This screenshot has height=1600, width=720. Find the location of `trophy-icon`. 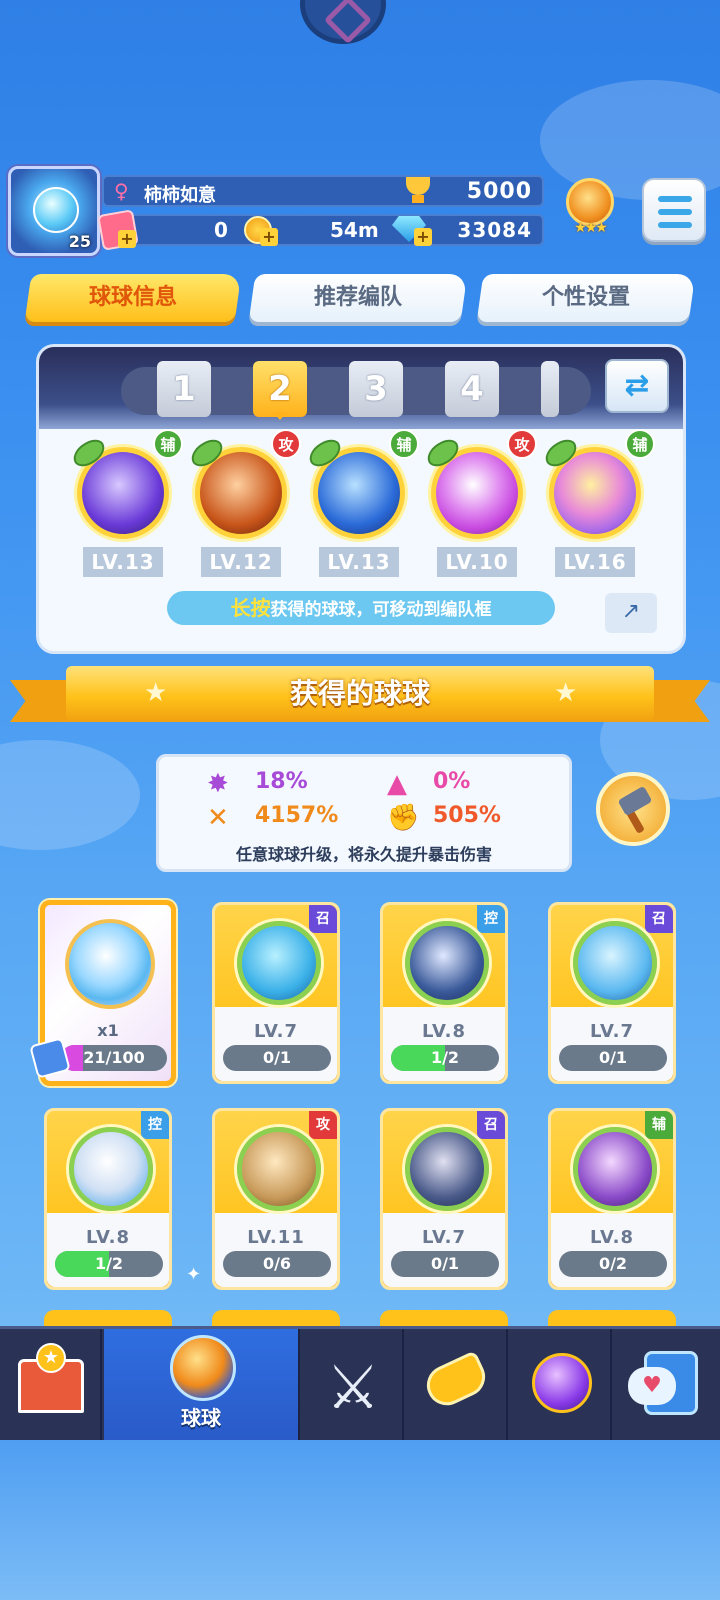

trophy-icon is located at coordinates (418, 191).